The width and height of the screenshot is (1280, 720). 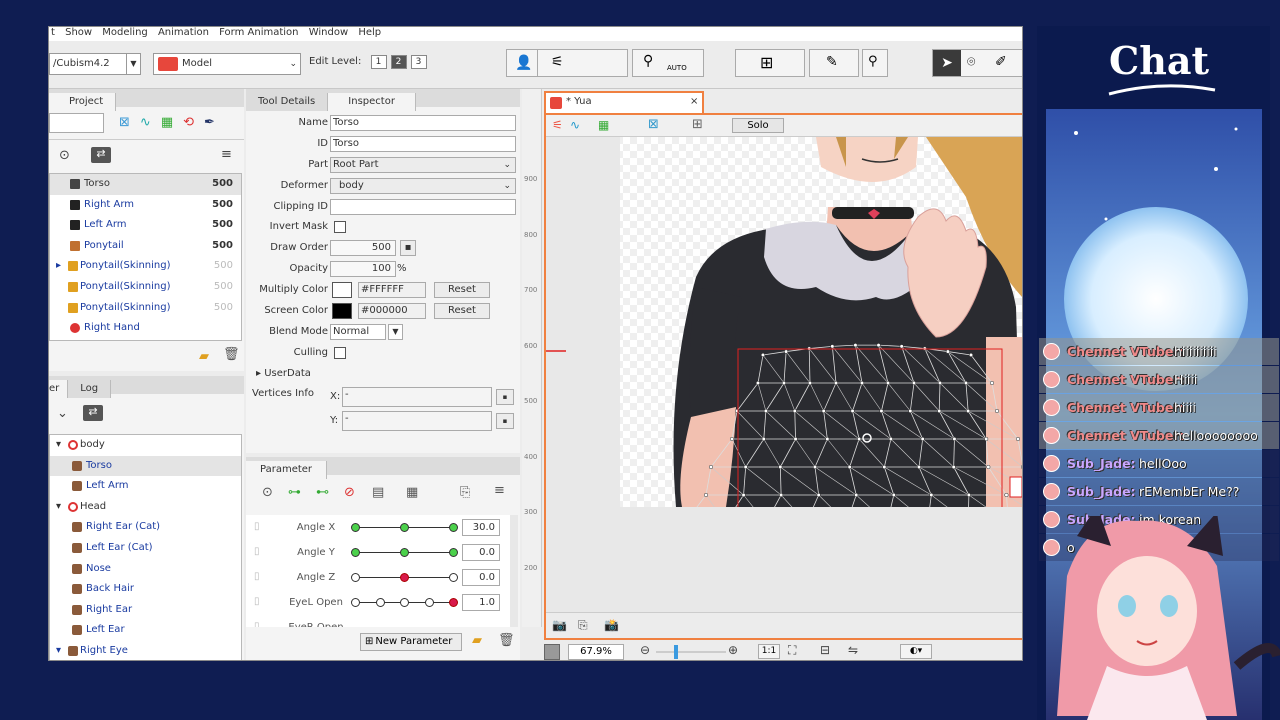 I want to click on deformer-tree-item: Left Ear, so click(x=145, y=630).